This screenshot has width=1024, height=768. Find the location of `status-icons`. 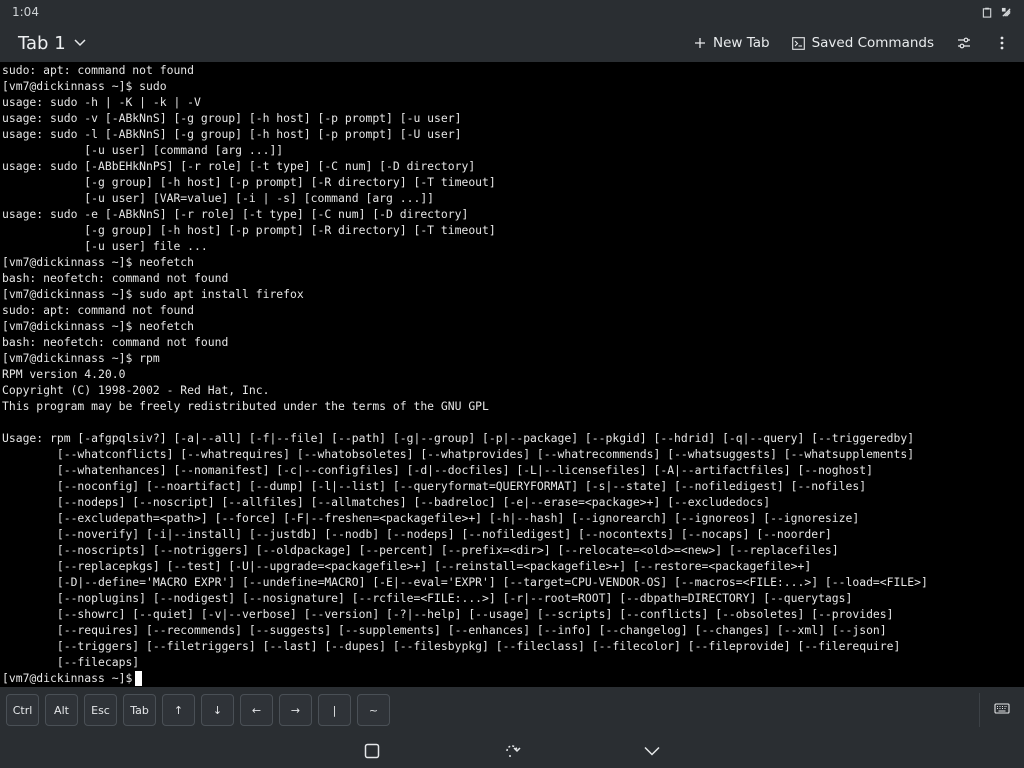

status-icons is located at coordinates (1003, 12).